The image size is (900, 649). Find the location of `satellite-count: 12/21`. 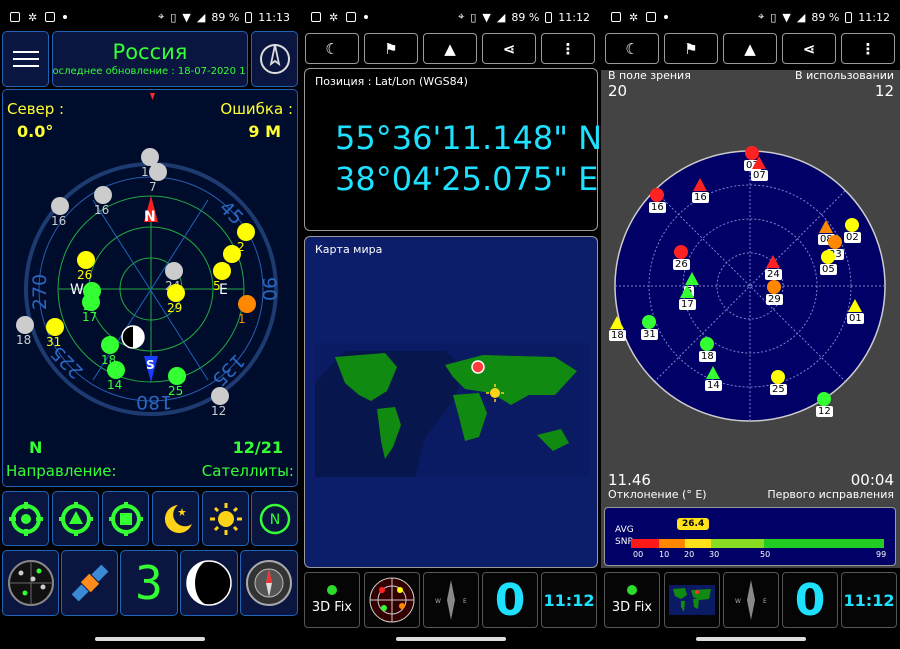

satellite-count: 12/21 is located at coordinates (257, 447).